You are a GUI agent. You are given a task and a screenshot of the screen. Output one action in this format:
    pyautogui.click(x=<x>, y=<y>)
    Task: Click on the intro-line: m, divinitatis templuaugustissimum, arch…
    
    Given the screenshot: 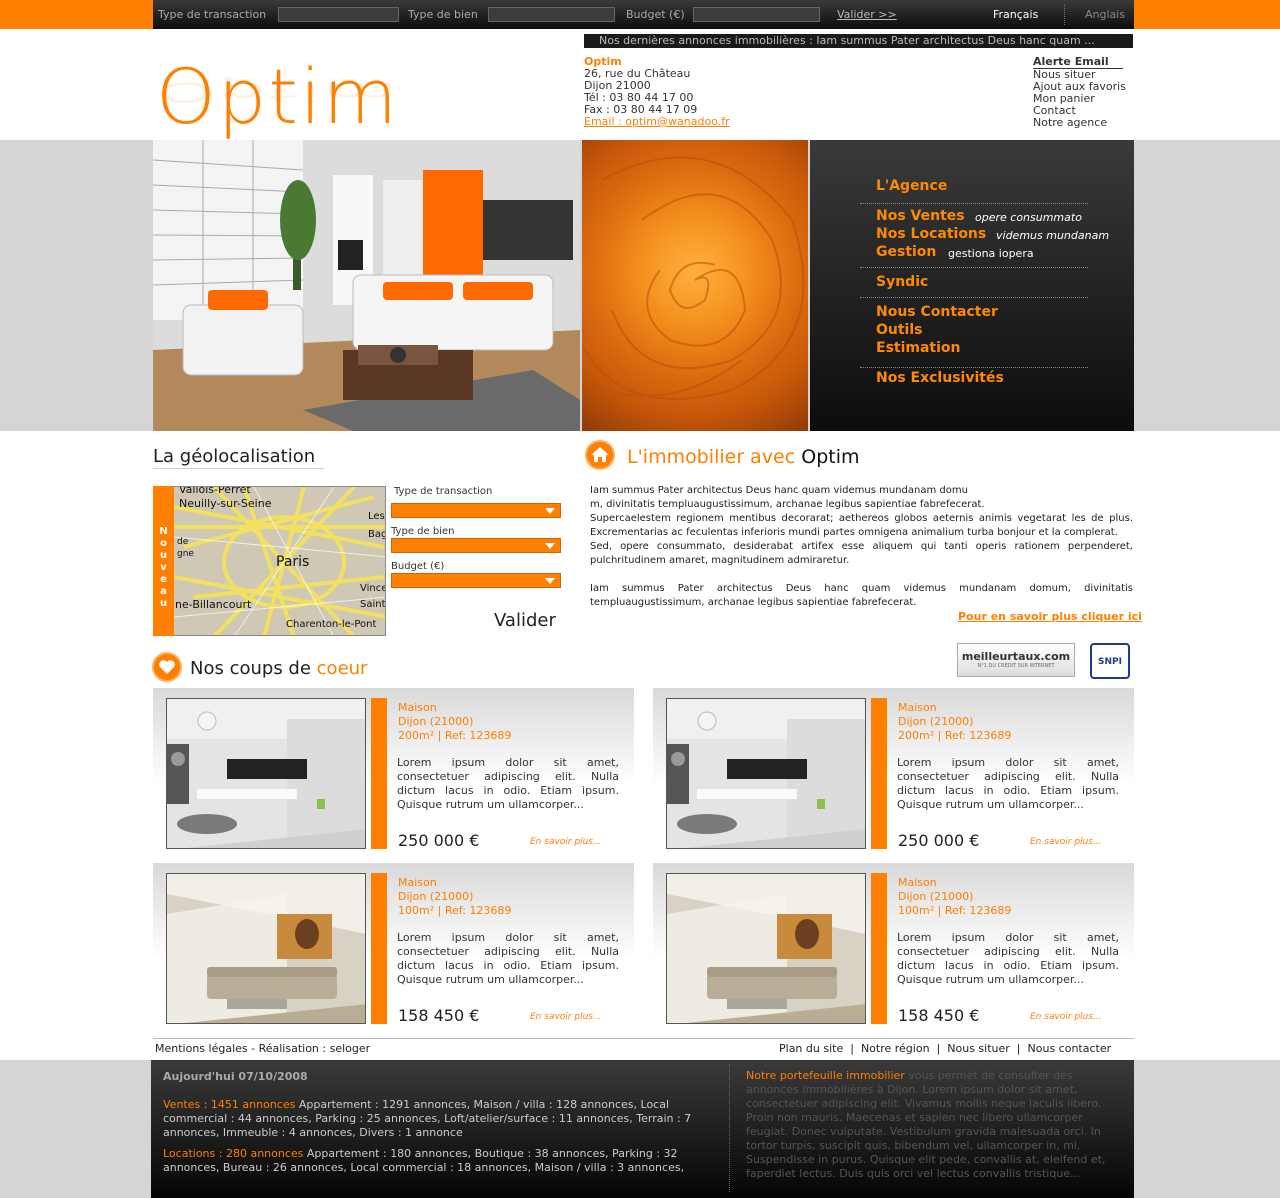 What is the action you would take?
    pyautogui.click(x=787, y=504)
    